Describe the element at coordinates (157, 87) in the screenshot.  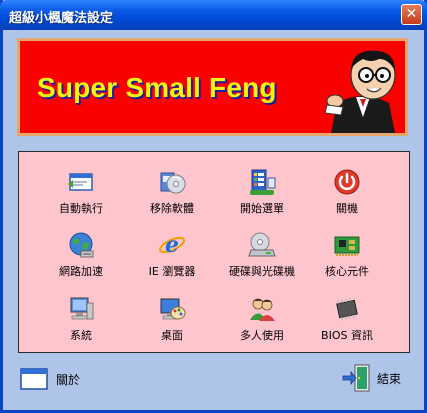
I see `banner-text: Super Small Feng` at that location.